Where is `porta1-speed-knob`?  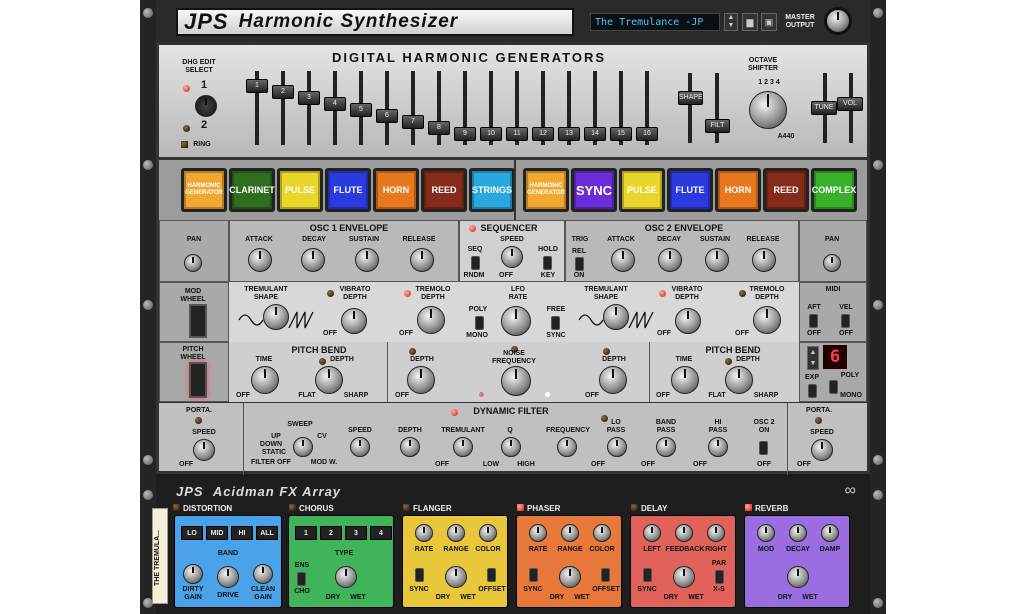 porta1-speed-knob is located at coordinates (204, 450).